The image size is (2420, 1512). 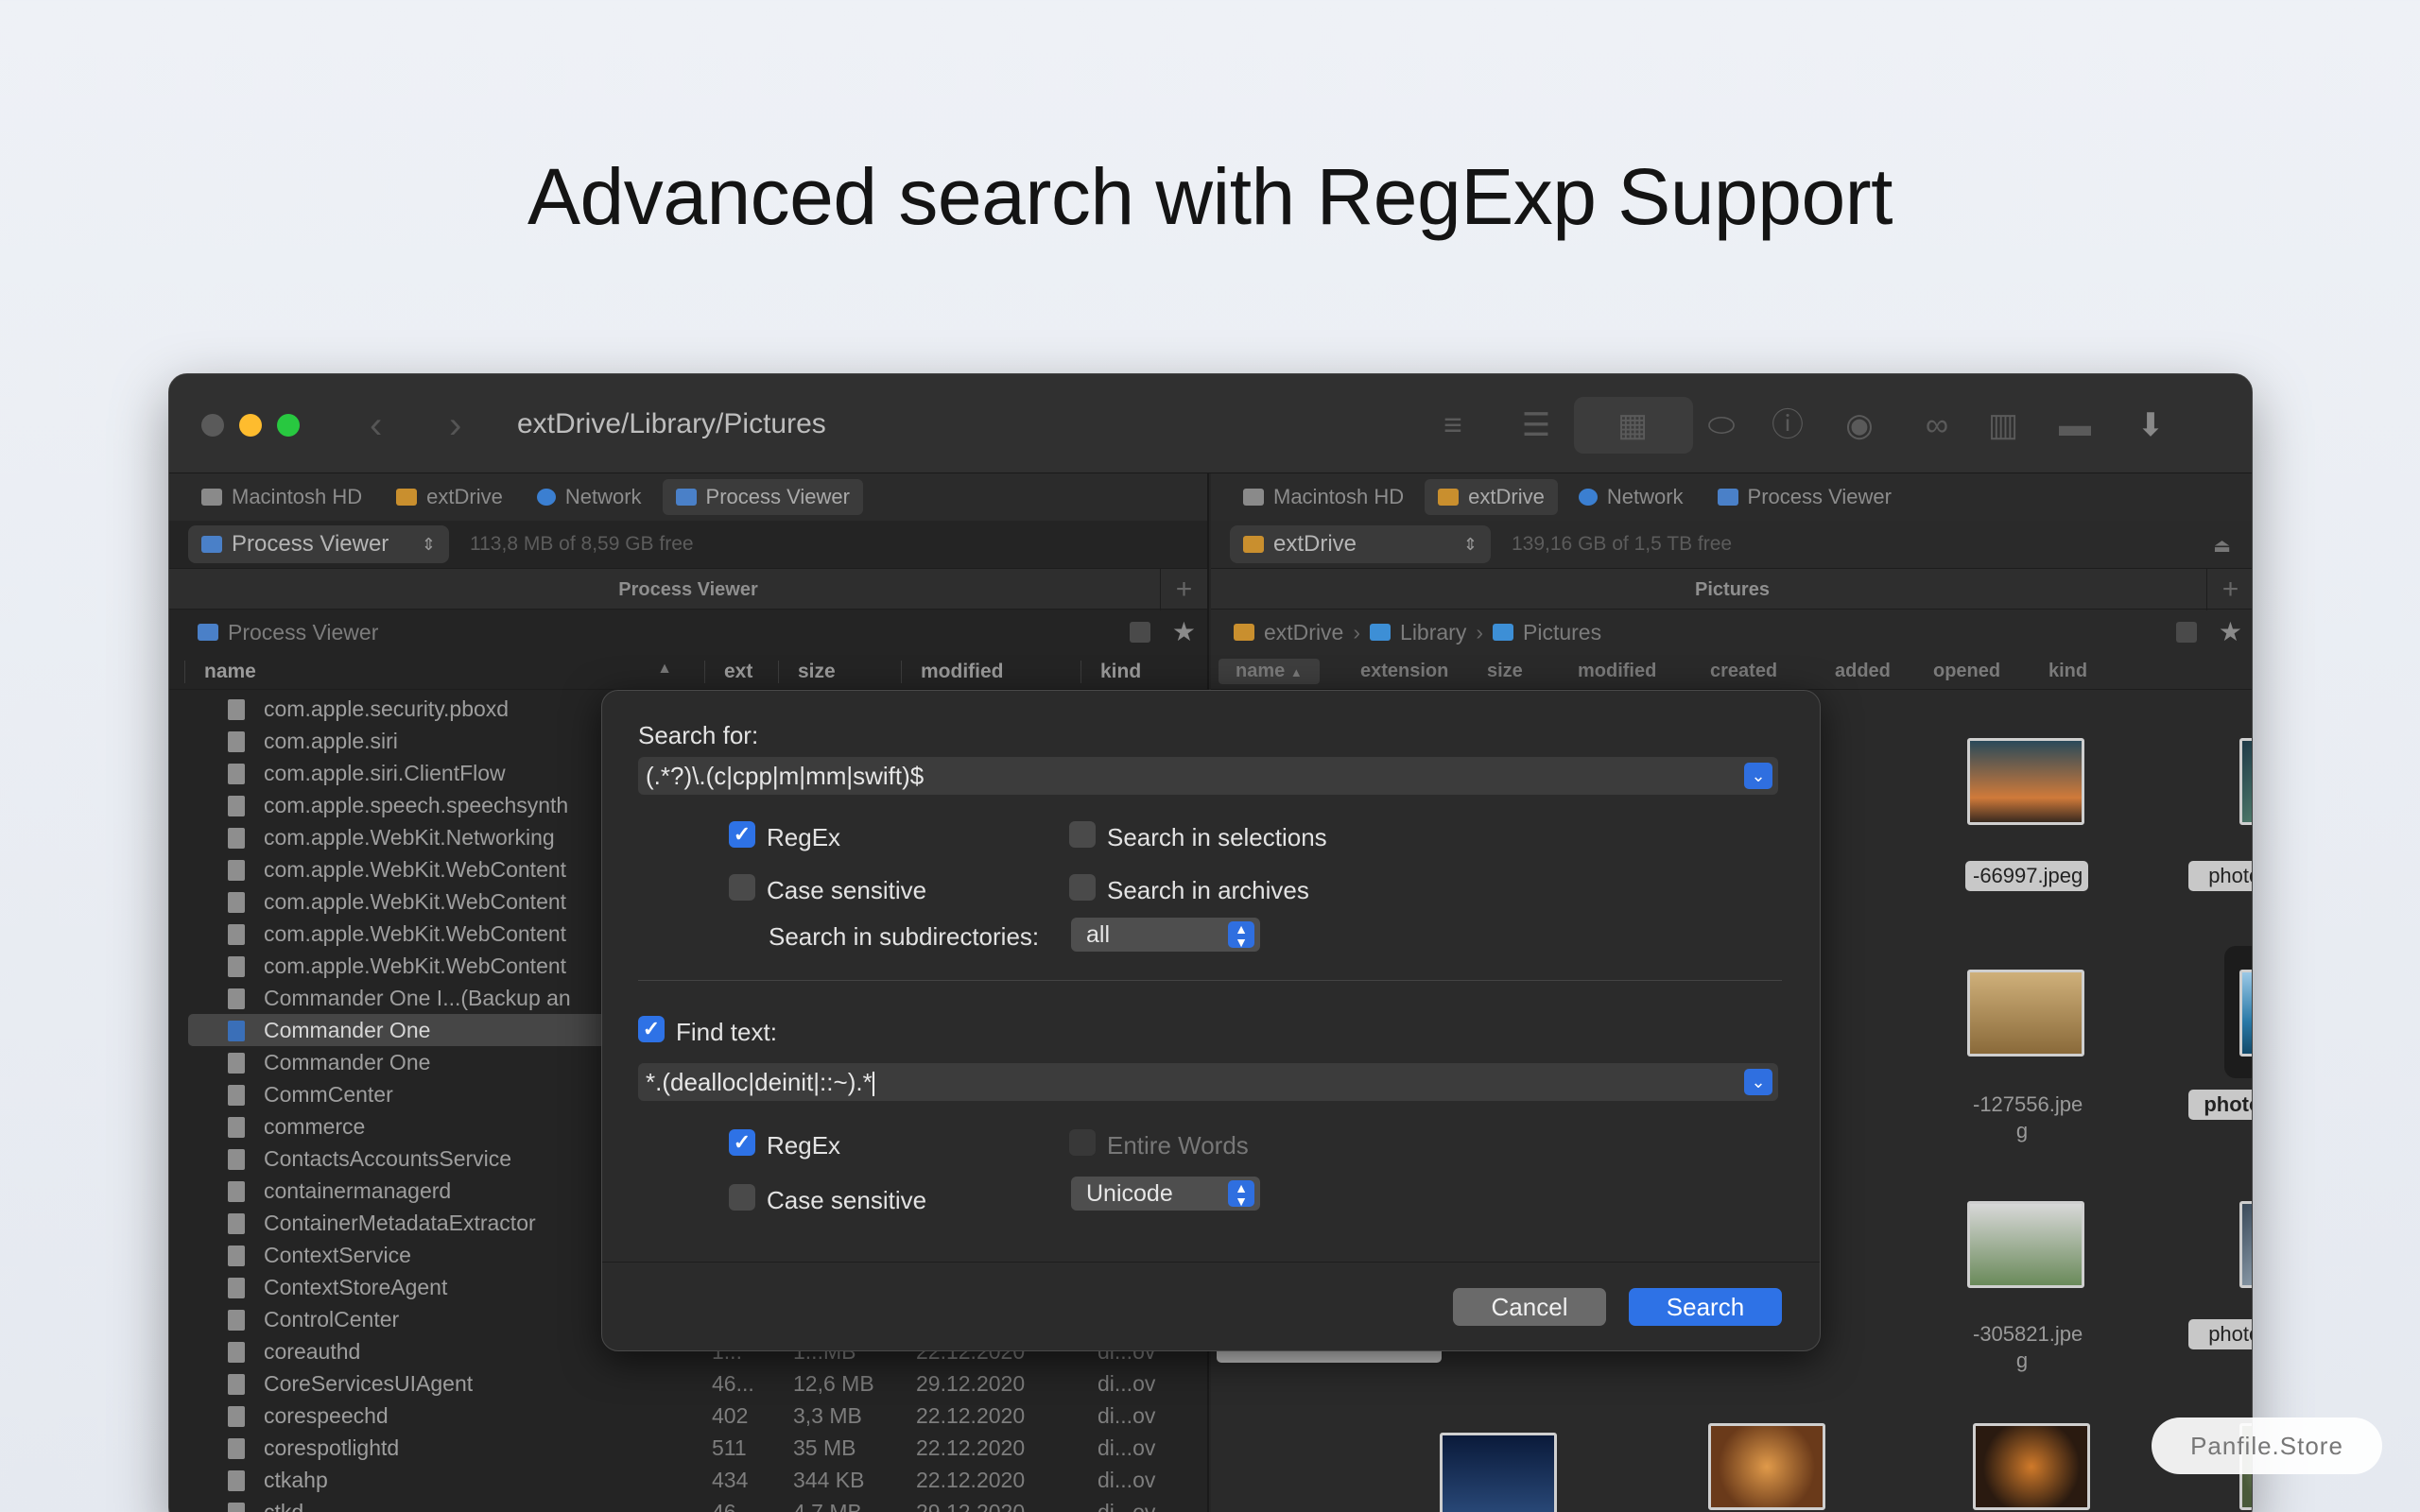 I want to click on detail-view-icon: ☰, so click(x=1536, y=425).